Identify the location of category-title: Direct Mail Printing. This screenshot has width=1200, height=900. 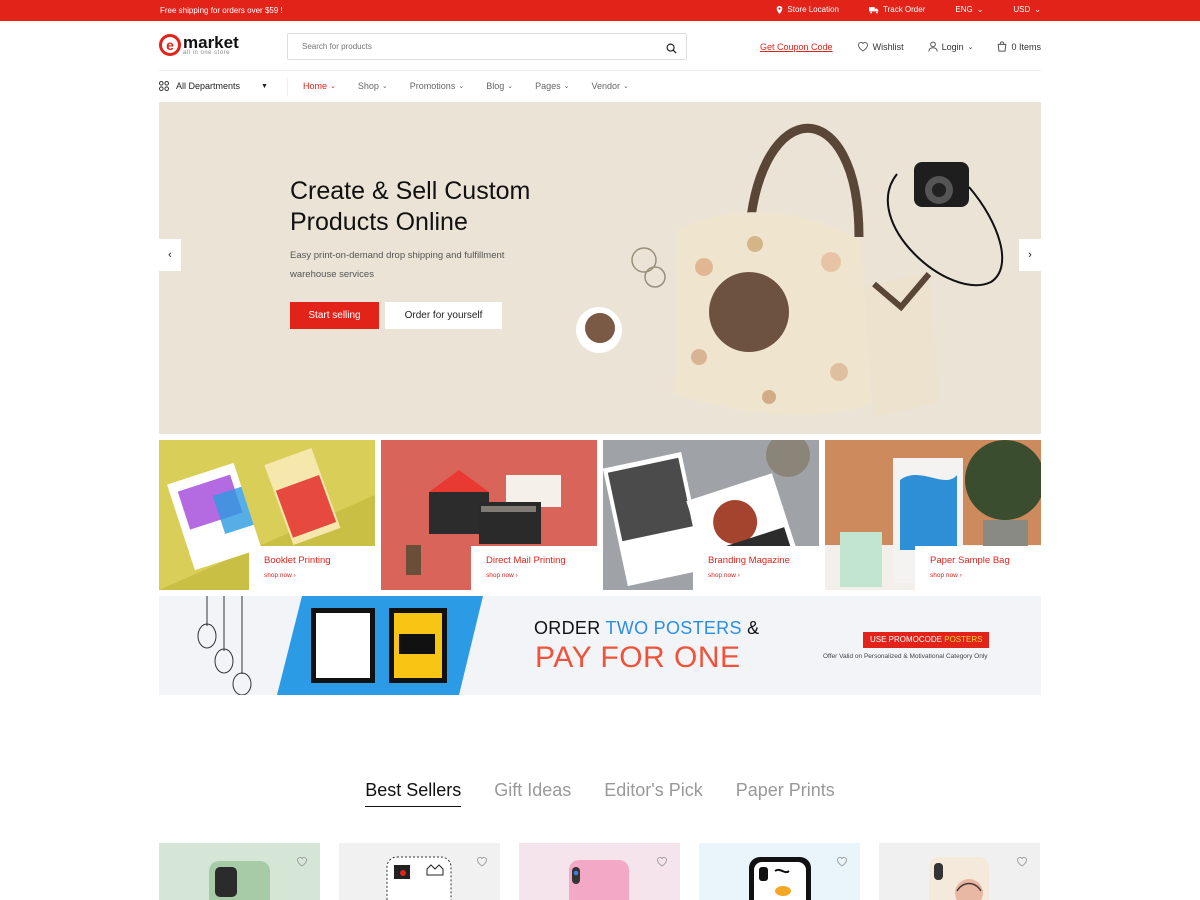
(526, 560).